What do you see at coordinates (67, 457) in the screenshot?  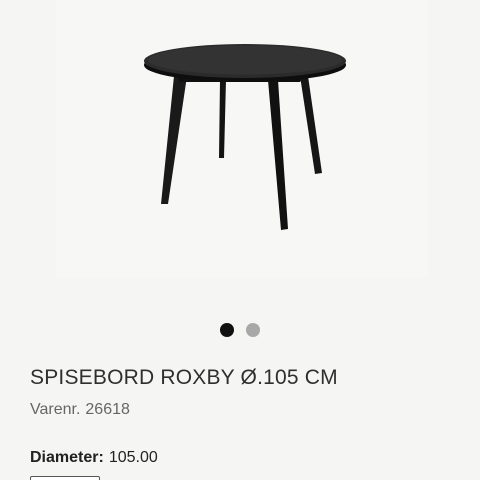 I see `spec-diameter-label: Diameter:` at bounding box center [67, 457].